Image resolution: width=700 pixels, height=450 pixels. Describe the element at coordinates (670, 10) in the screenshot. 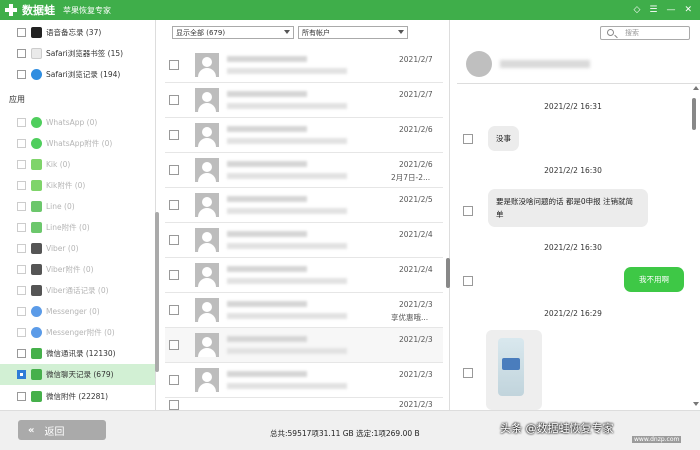

I see `minimize-icon: —` at that location.